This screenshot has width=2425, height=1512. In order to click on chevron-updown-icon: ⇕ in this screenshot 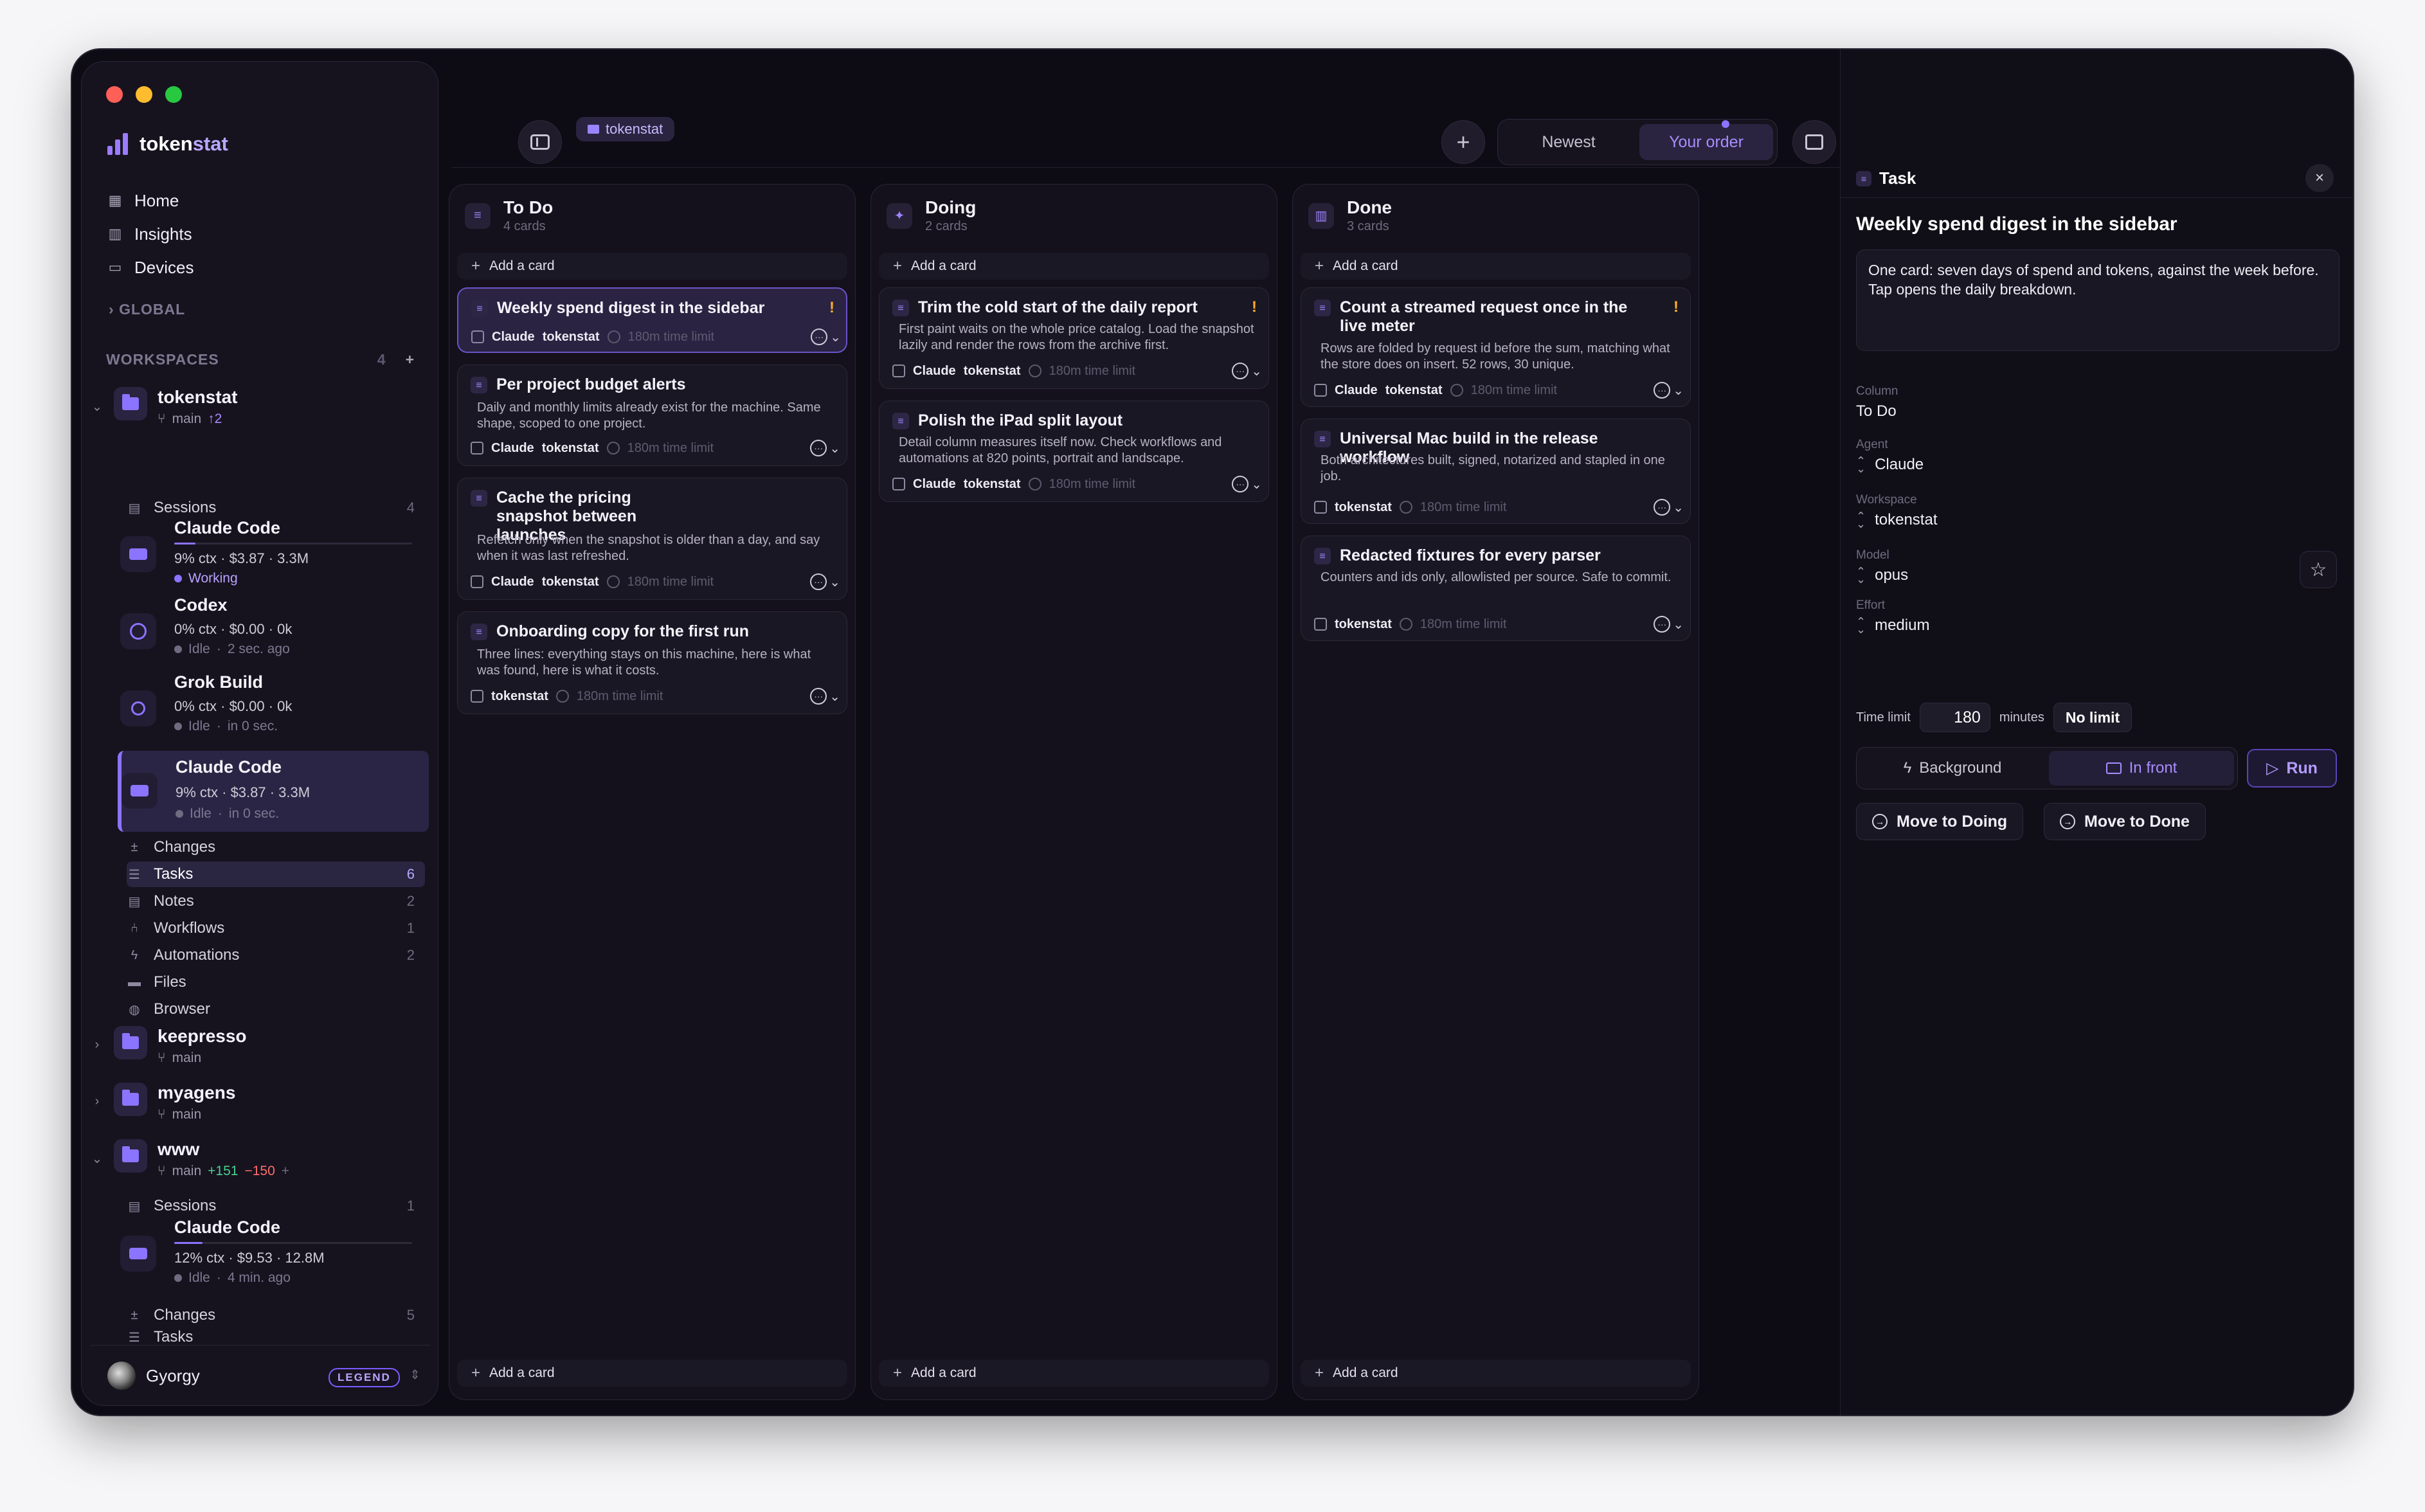, I will do `click(415, 1375)`.